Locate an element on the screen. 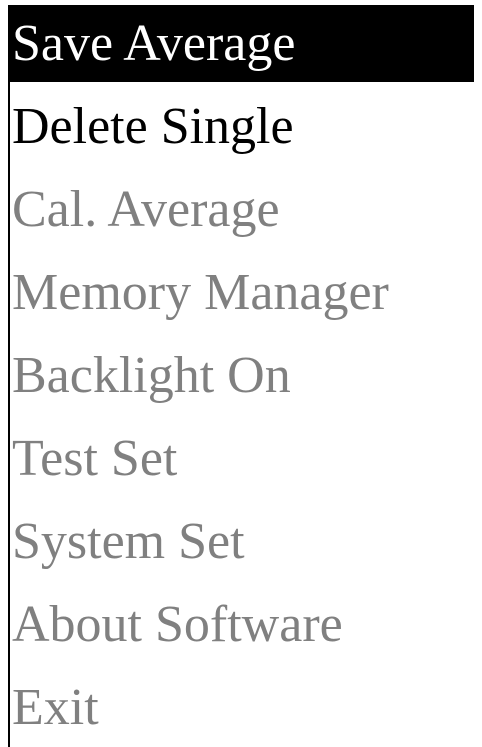 The image size is (482, 747). menu-item-system-set: System Set is located at coordinates (242, 541).